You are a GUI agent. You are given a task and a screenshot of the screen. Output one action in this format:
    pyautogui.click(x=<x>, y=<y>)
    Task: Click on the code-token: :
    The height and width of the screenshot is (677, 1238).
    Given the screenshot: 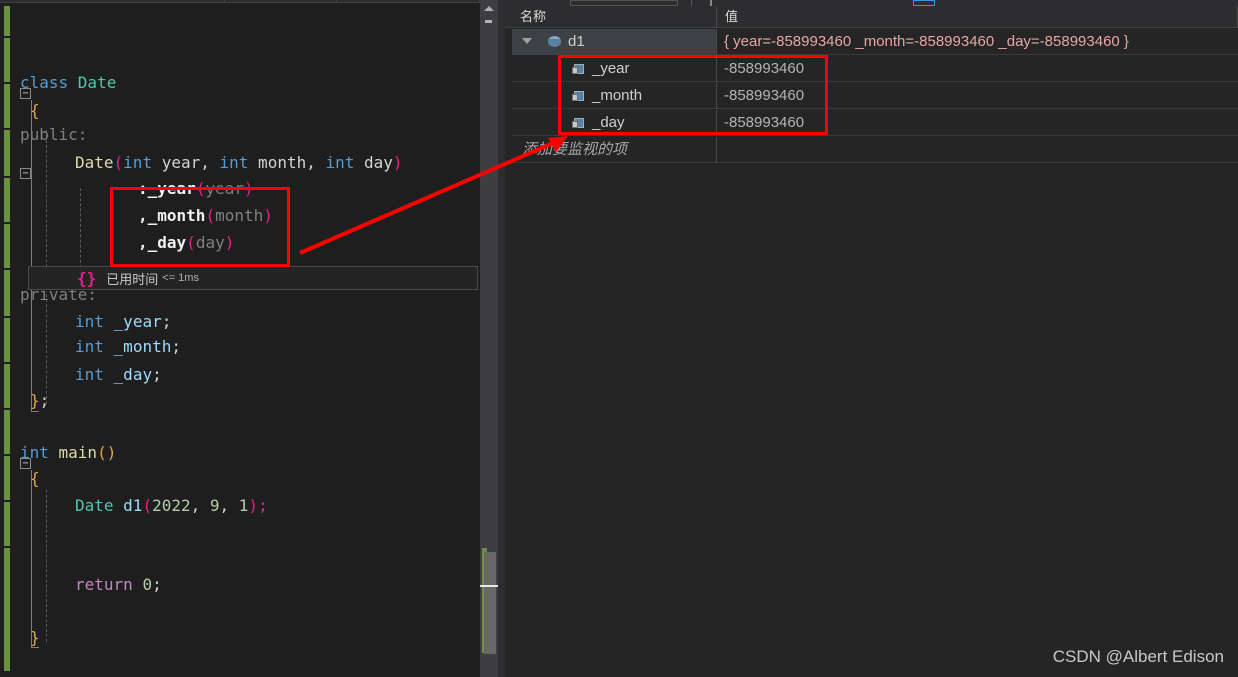 What is the action you would take?
    pyautogui.click(x=143, y=188)
    